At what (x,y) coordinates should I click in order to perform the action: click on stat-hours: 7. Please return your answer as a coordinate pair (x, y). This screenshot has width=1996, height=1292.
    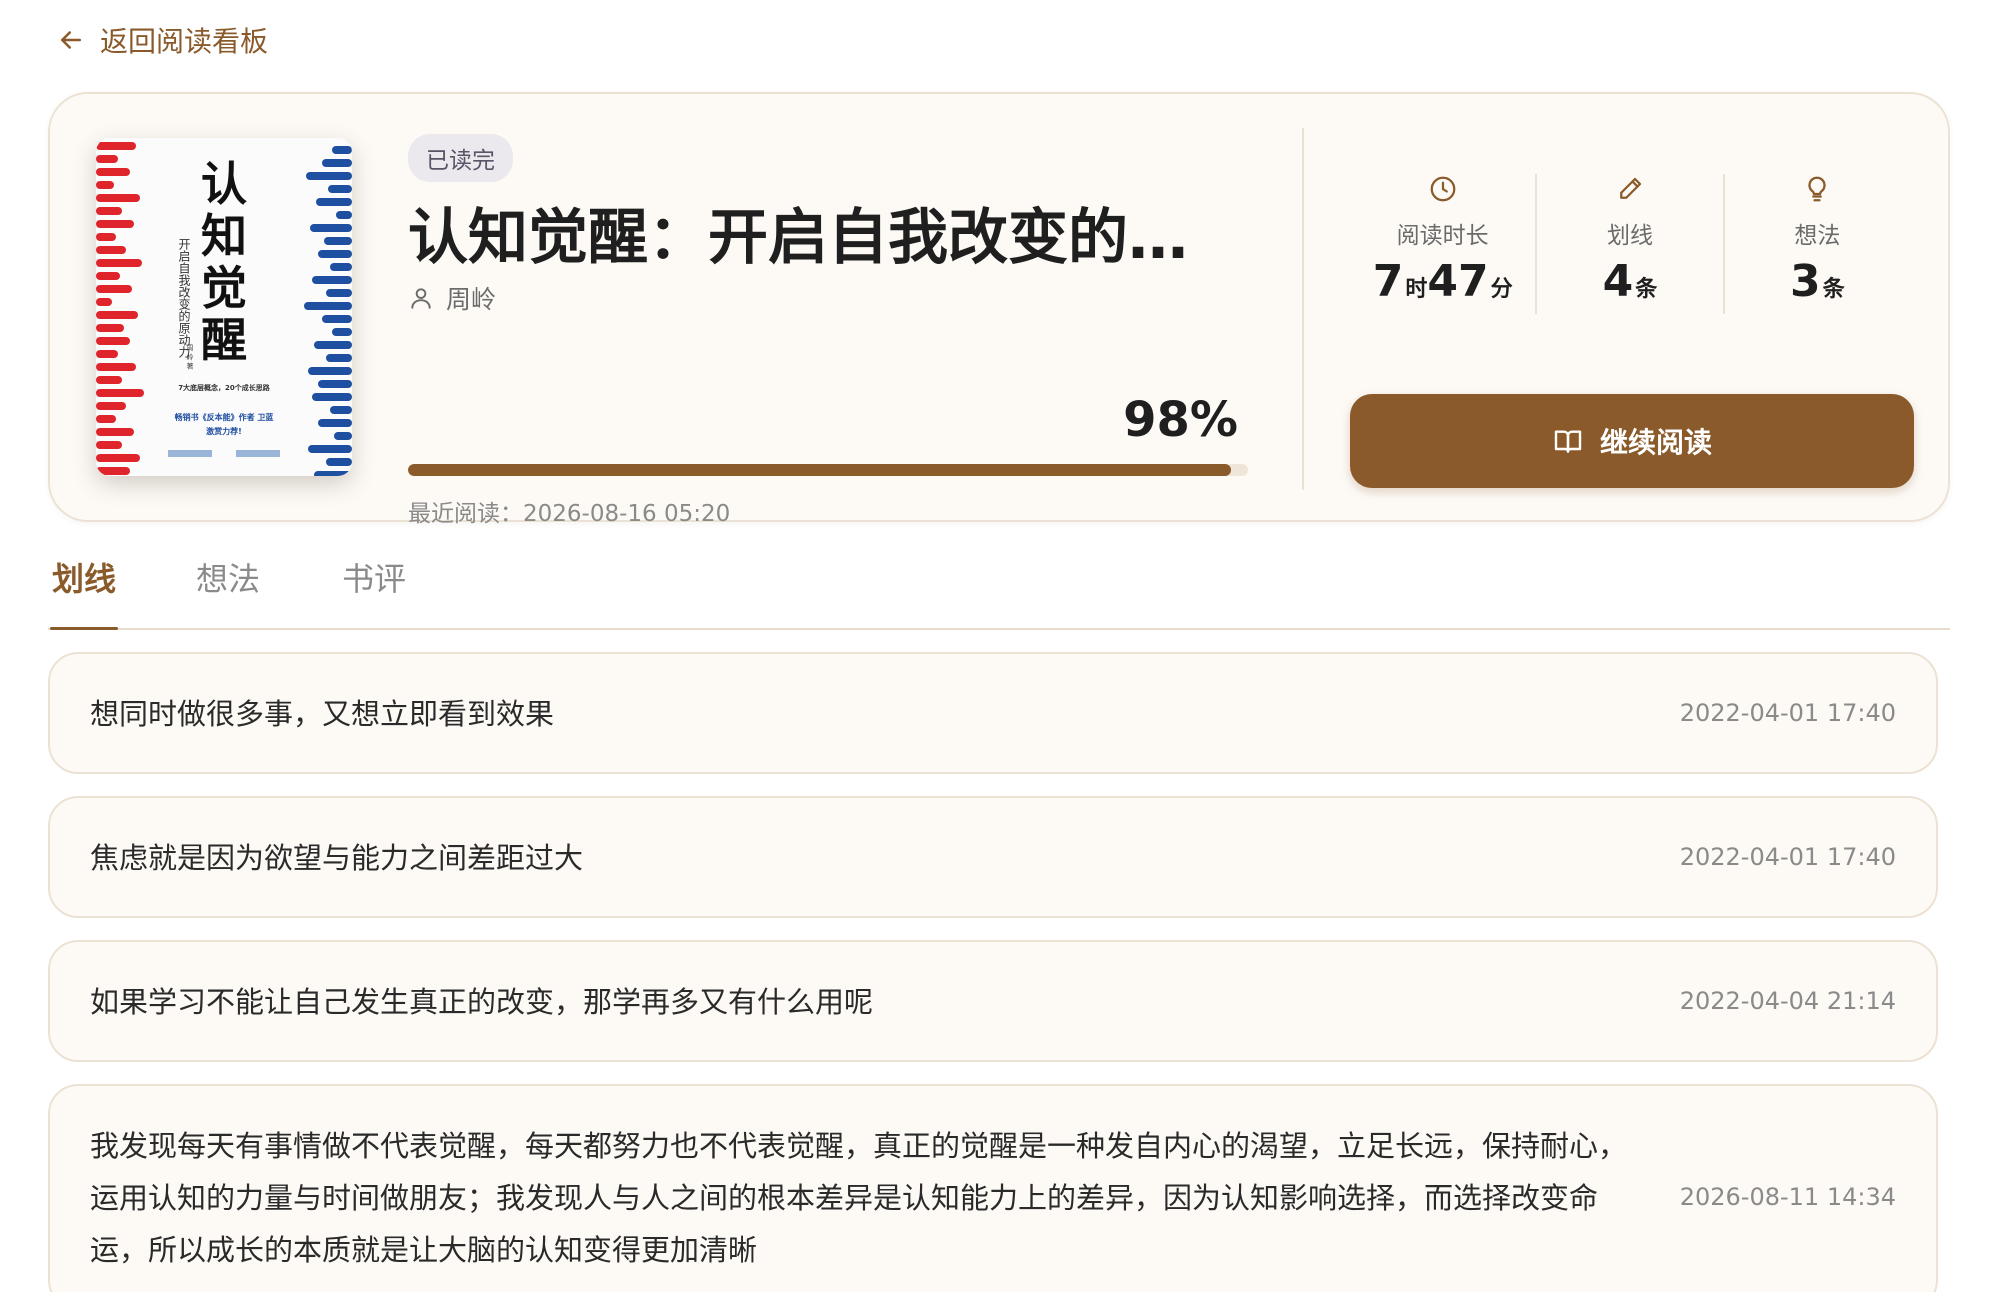
    Looking at the image, I should click on (1388, 281).